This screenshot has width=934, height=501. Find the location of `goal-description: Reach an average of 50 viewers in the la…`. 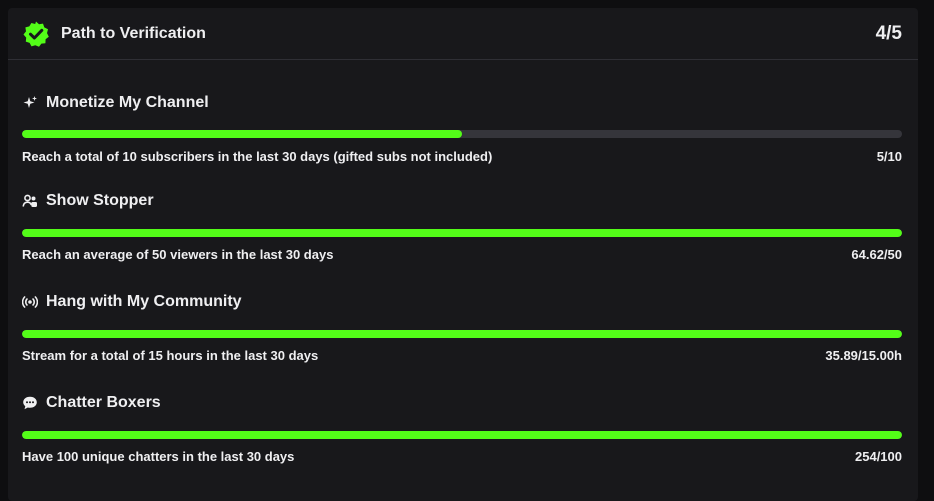

goal-description: Reach an average of 50 viewers in the la… is located at coordinates (178, 254).